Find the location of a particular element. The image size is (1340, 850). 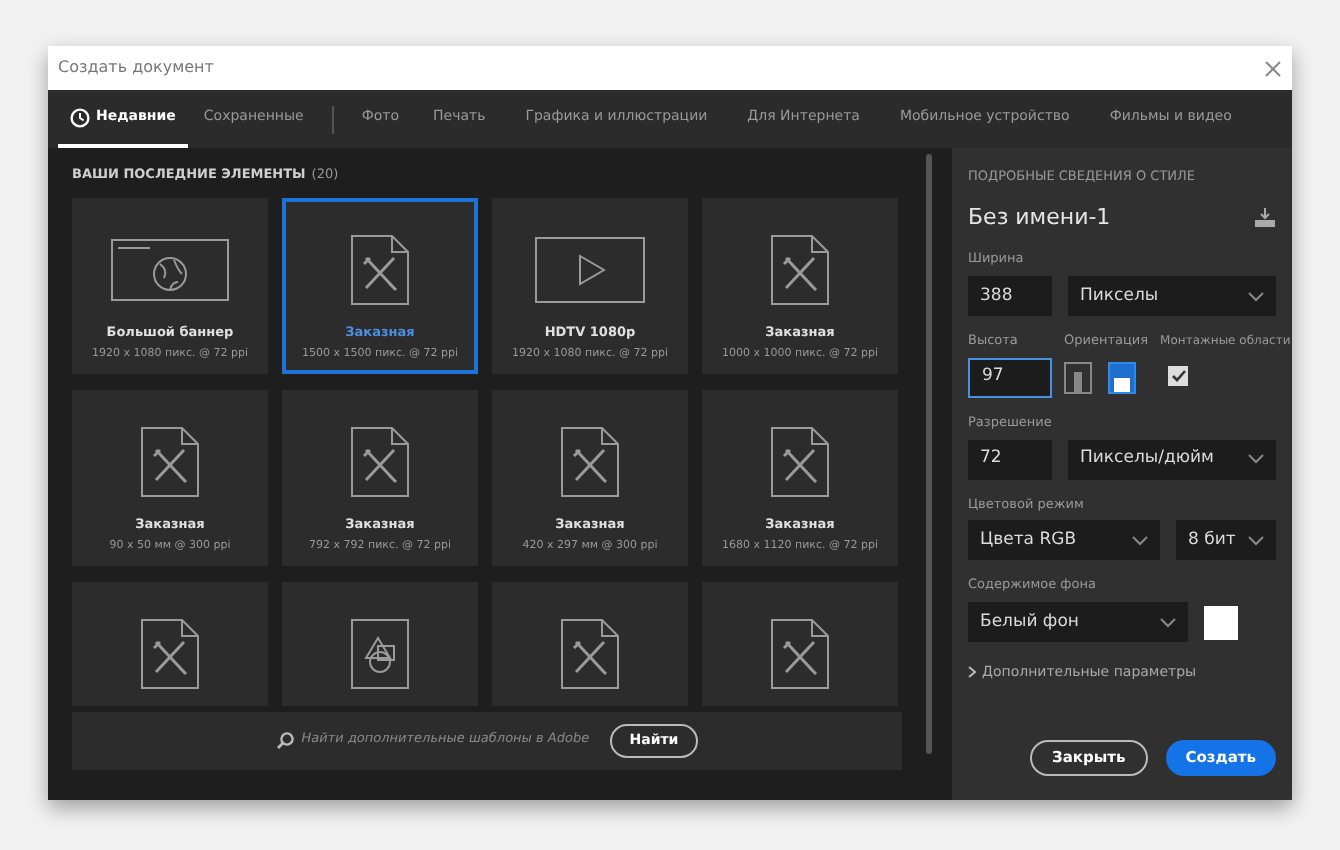

window-title: Создать документ is located at coordinates (136, 68).